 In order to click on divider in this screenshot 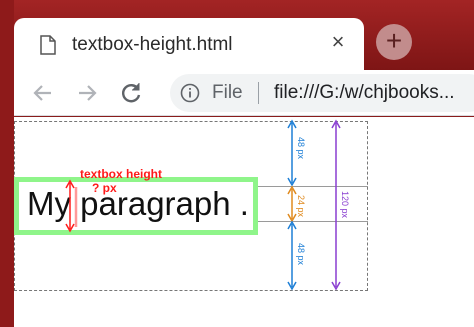, I will do `click(258, 93)`.